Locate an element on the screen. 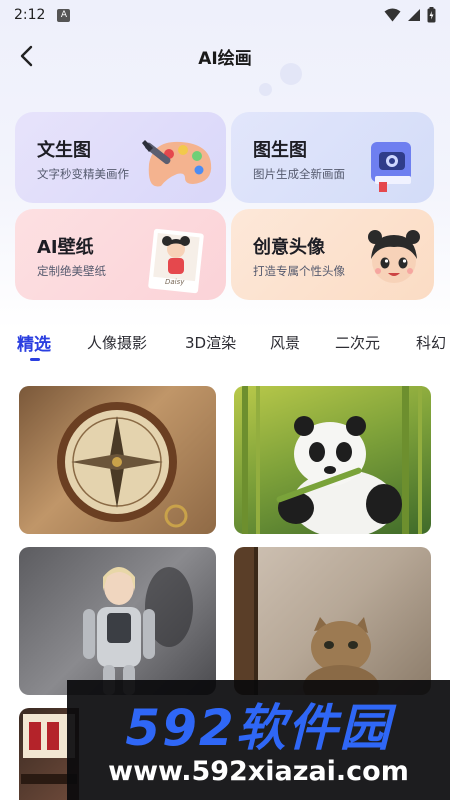  palette-icon is located at coordinates (177, 163).